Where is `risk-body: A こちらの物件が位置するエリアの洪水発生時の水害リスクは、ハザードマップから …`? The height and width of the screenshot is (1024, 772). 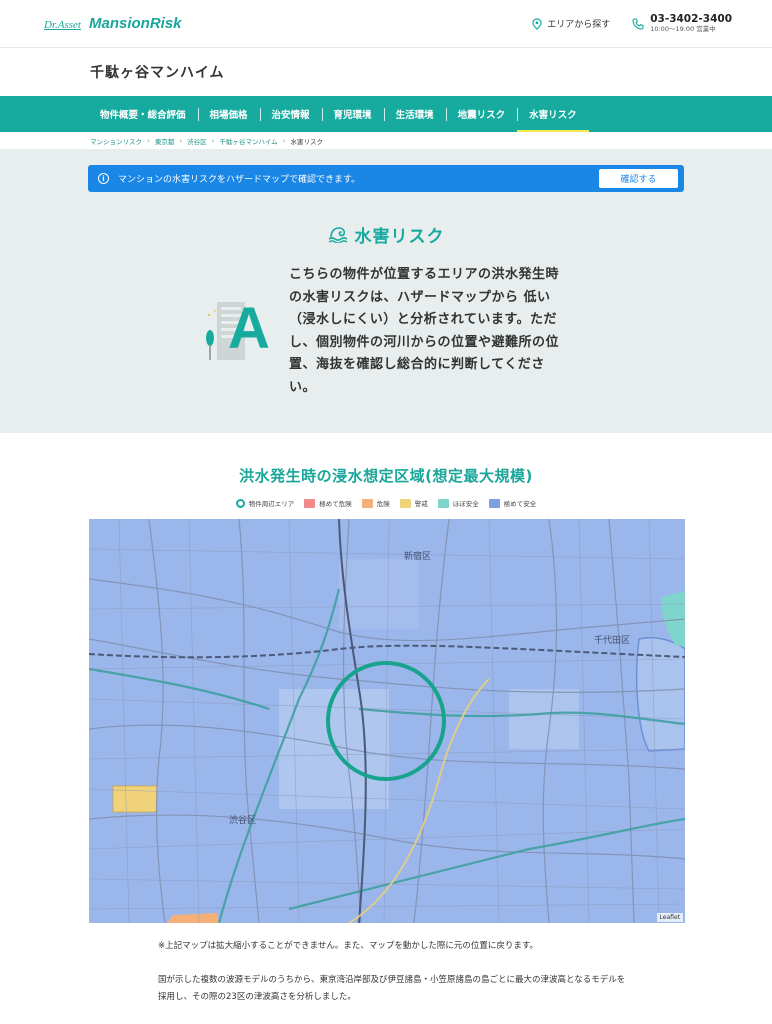 risk-body: A こちらの物件が位置するエリアの洪水発生時の水害リスクは、ハザードマップから … is located at coordinates (386, 331).